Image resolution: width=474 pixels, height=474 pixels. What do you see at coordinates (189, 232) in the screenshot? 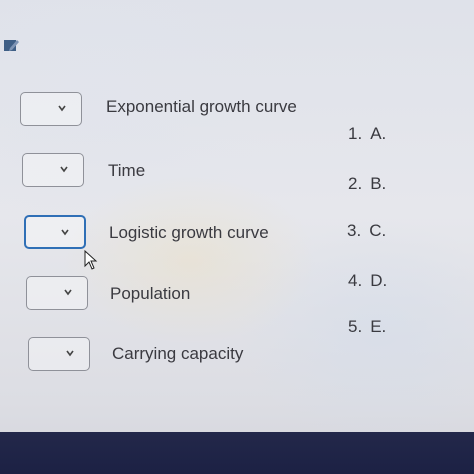
I see `term-label: Logistic growth curve` at bounding box center [189, 232].